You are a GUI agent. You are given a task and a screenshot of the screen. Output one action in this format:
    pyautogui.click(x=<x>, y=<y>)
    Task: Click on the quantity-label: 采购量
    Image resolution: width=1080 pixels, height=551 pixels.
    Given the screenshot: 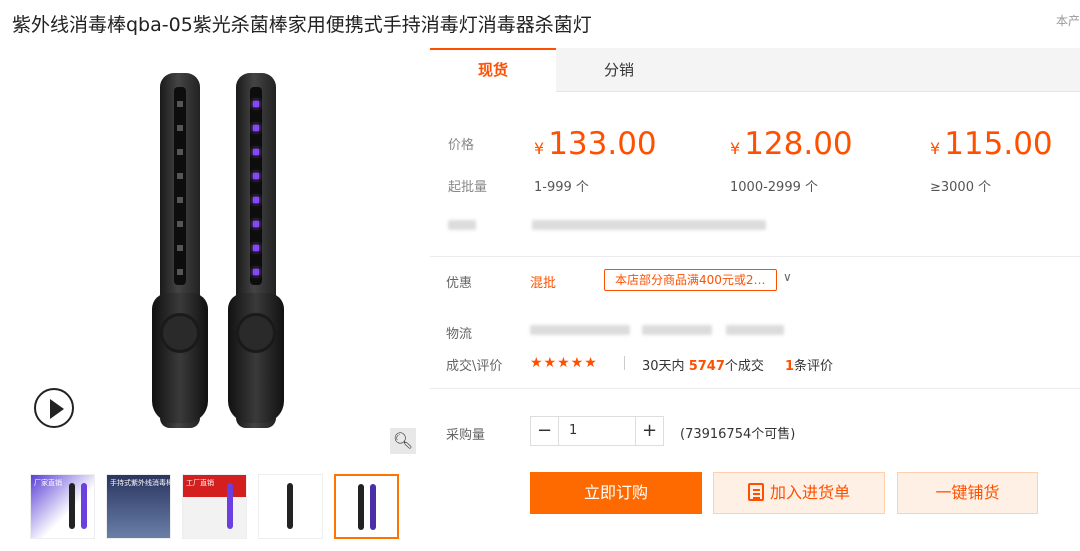 What is the action you would take?
    pyautogui.click(x=466, y=435)
    